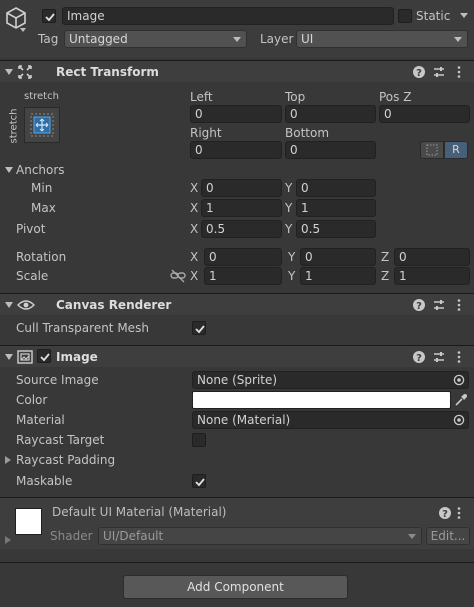 The image size is (474, 607). I want to click on bottom-label: Bottom, so click(307, 133).